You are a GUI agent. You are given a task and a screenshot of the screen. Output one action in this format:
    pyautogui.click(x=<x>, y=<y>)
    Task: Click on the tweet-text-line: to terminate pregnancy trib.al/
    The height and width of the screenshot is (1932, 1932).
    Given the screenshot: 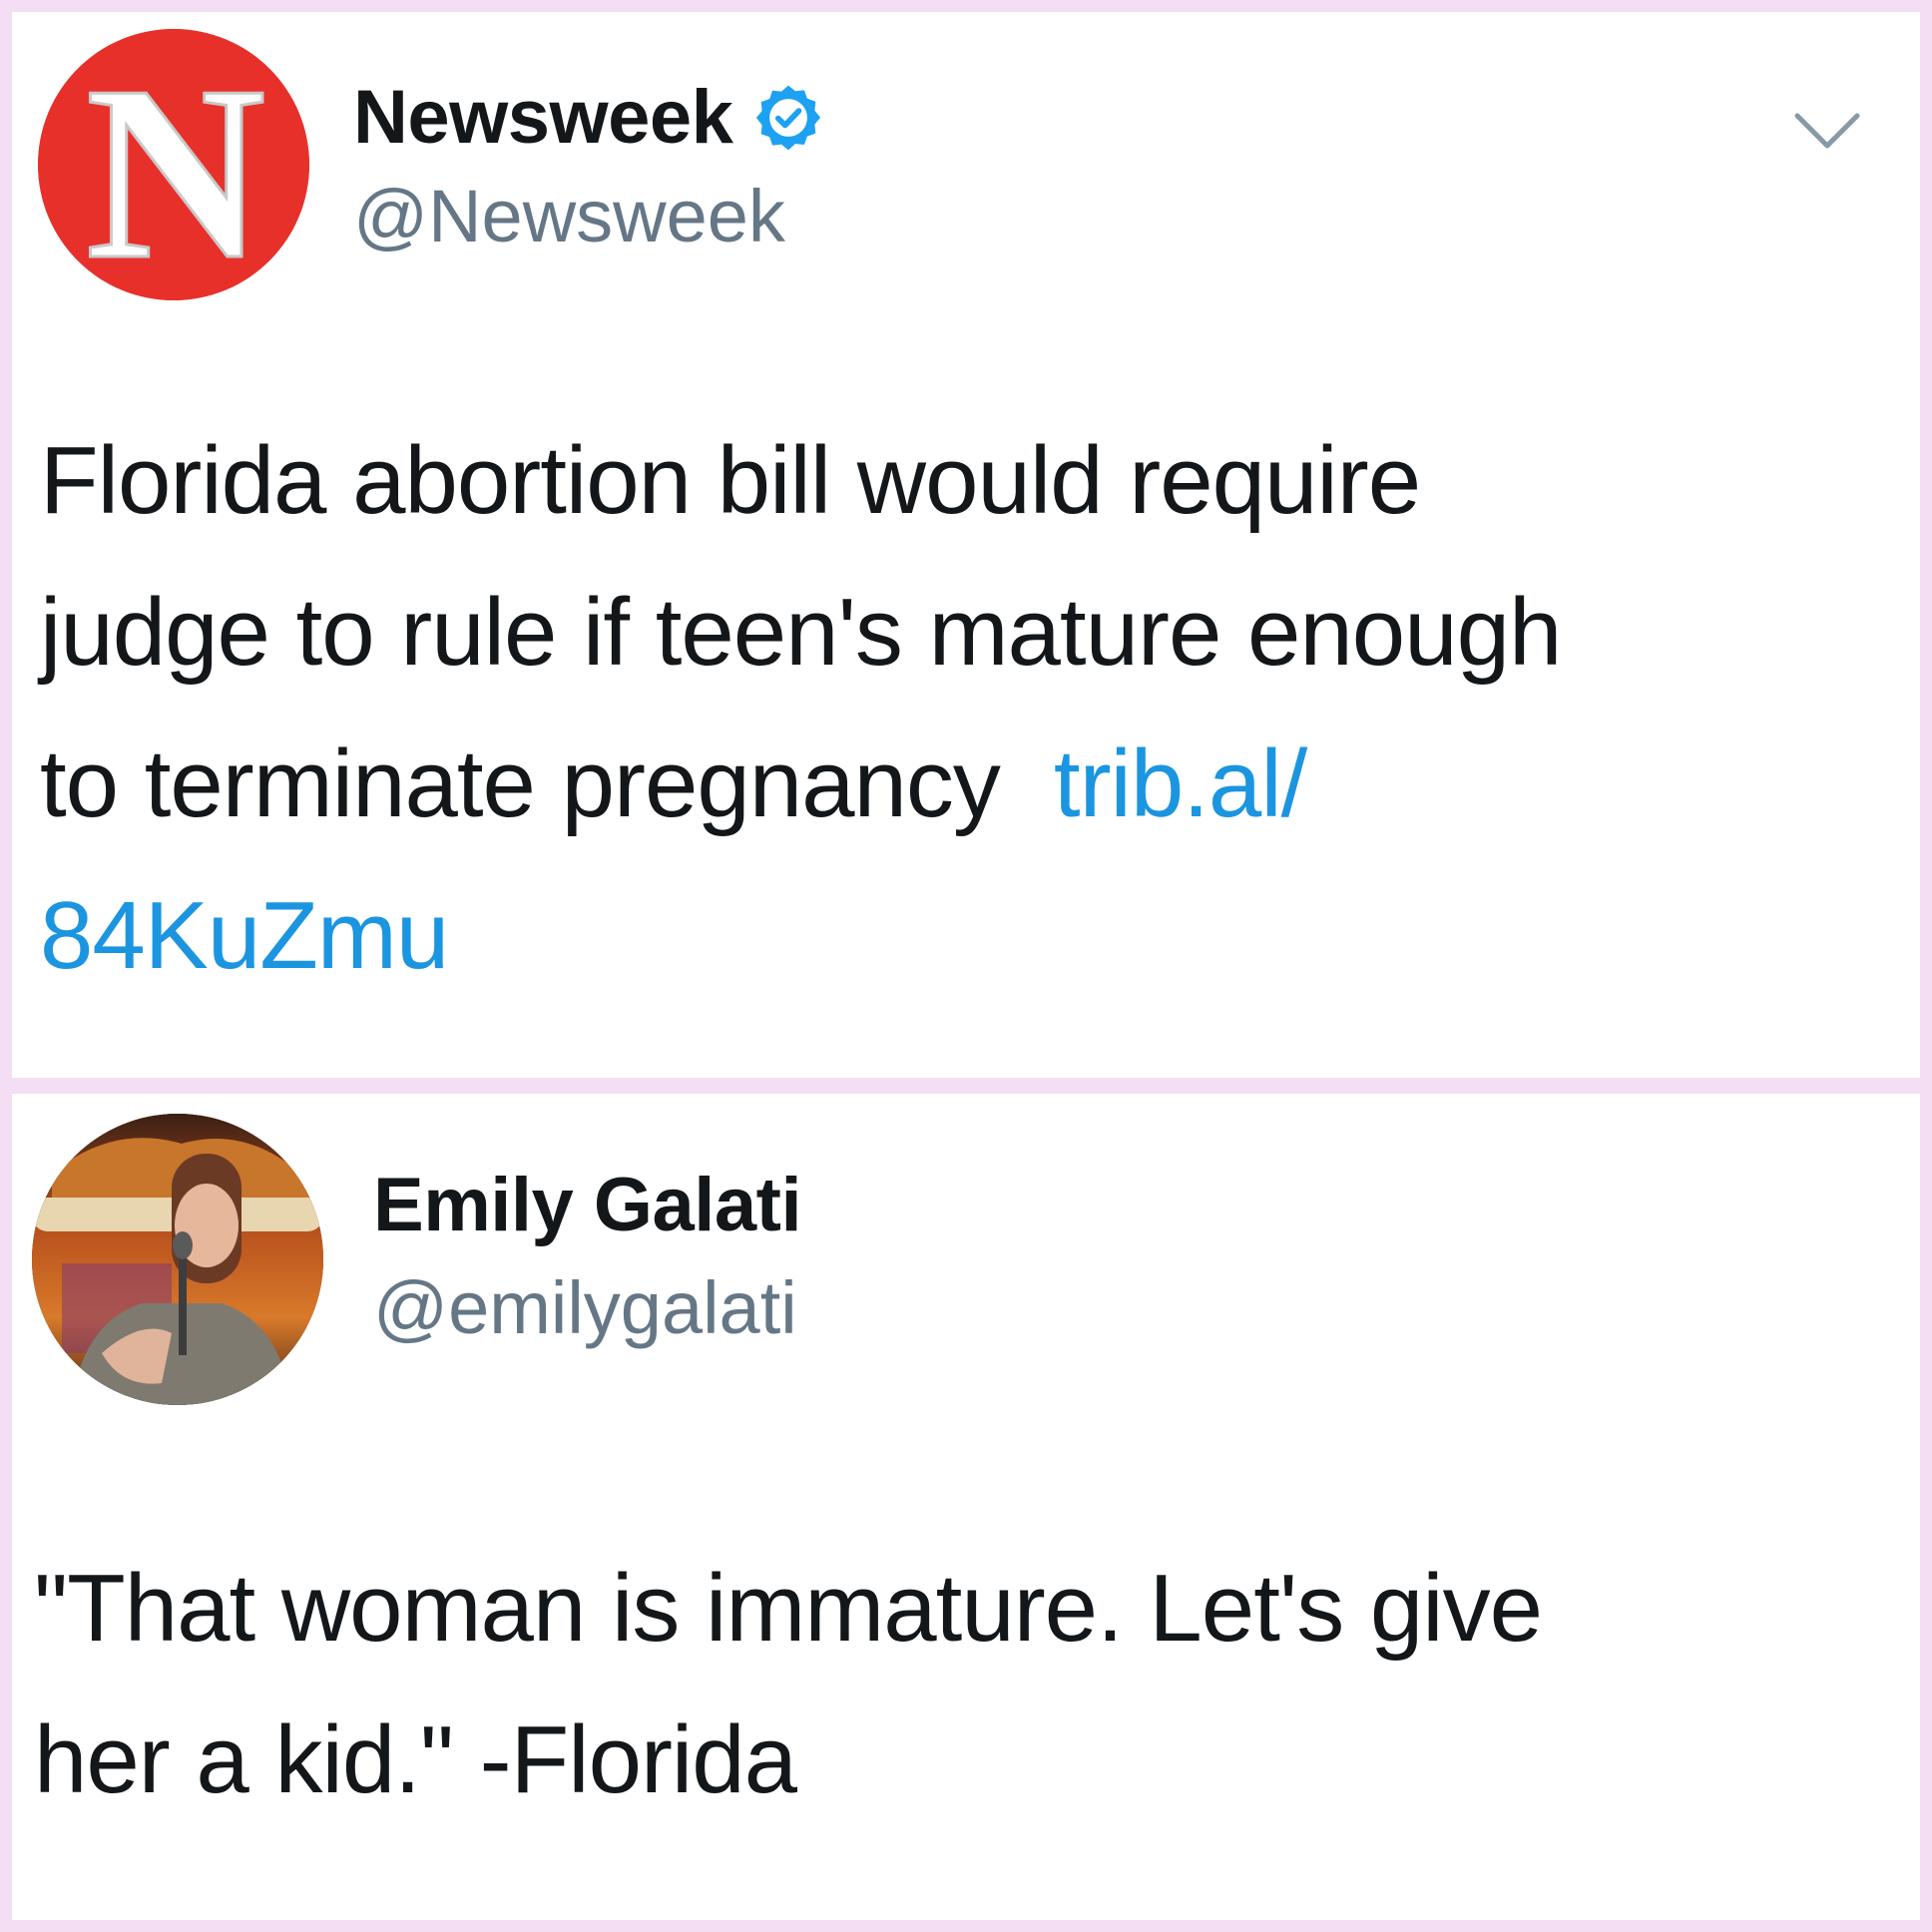 What is the action you would take?
    pyautogui.click(x=968, y=784)
    